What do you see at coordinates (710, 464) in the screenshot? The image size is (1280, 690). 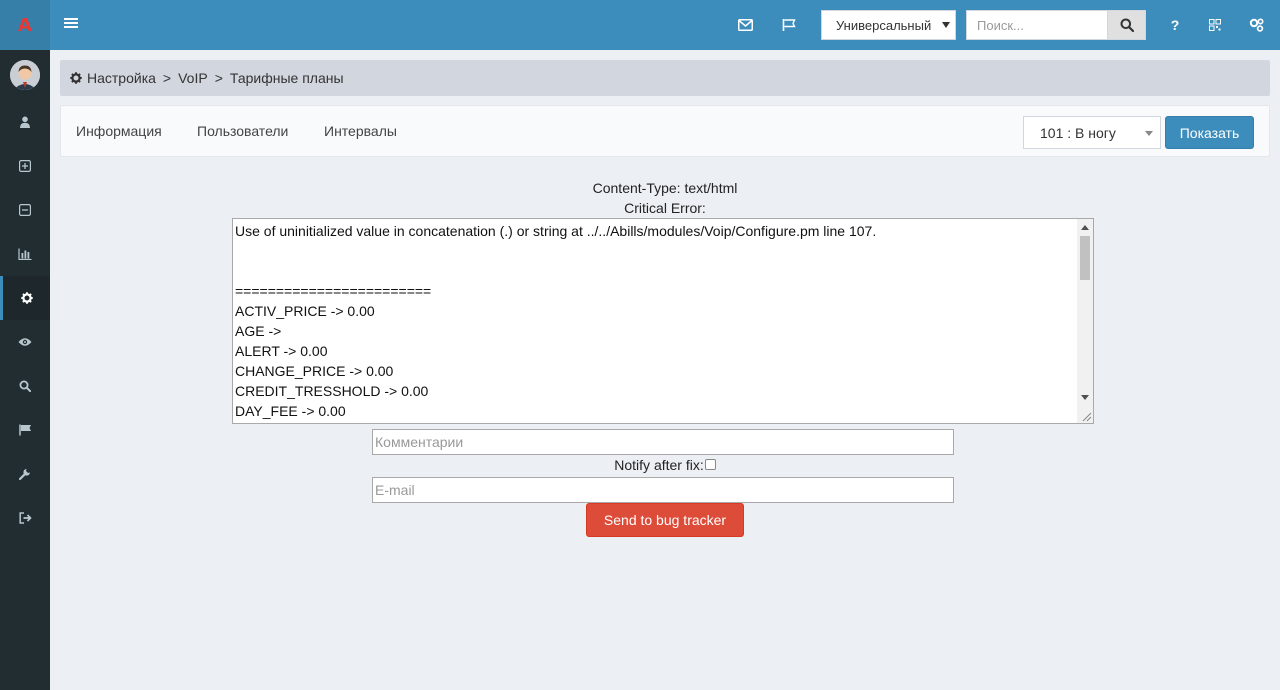 I see `notify-checkbox` at bounding box center [710, 464].